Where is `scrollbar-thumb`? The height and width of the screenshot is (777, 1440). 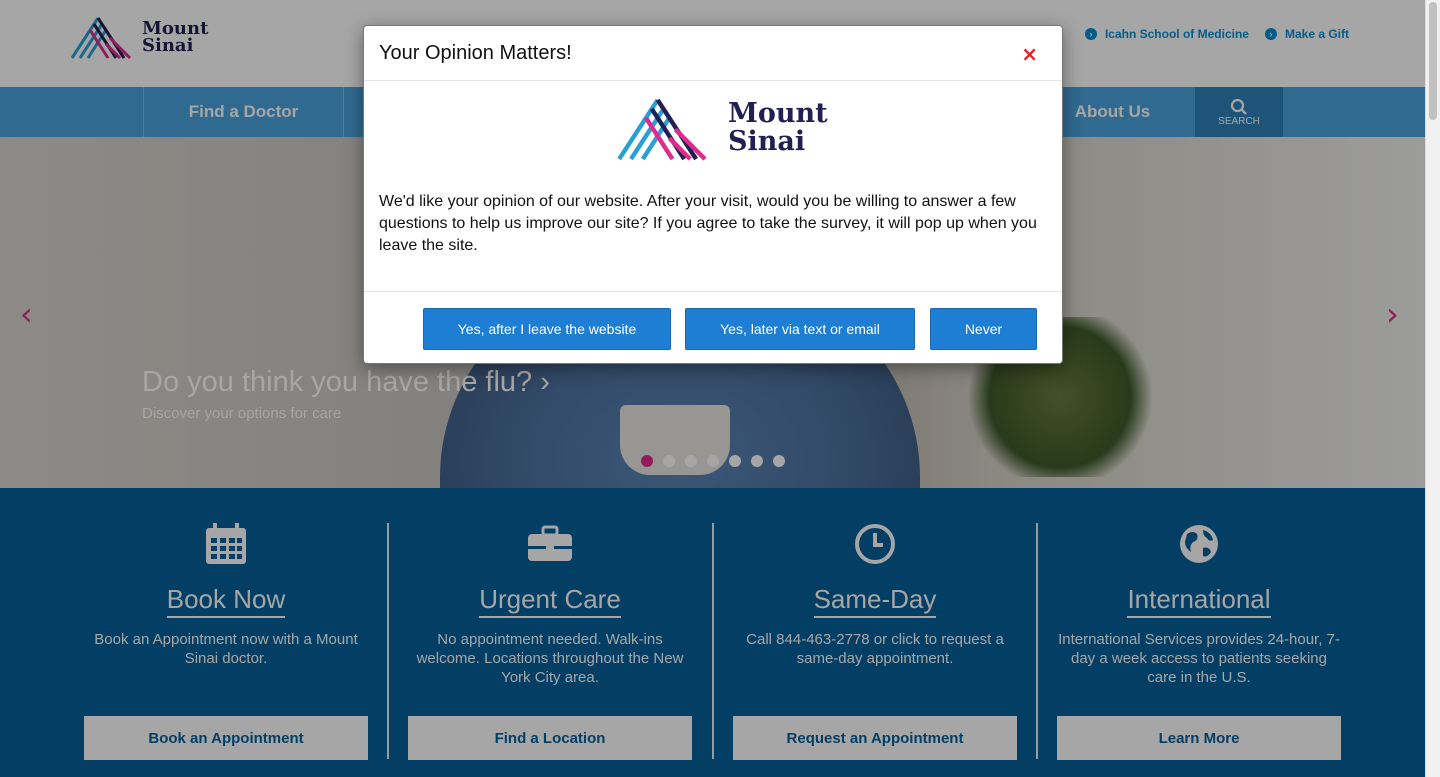
scrollbar-thumb is located at coordinates (1433, 61).